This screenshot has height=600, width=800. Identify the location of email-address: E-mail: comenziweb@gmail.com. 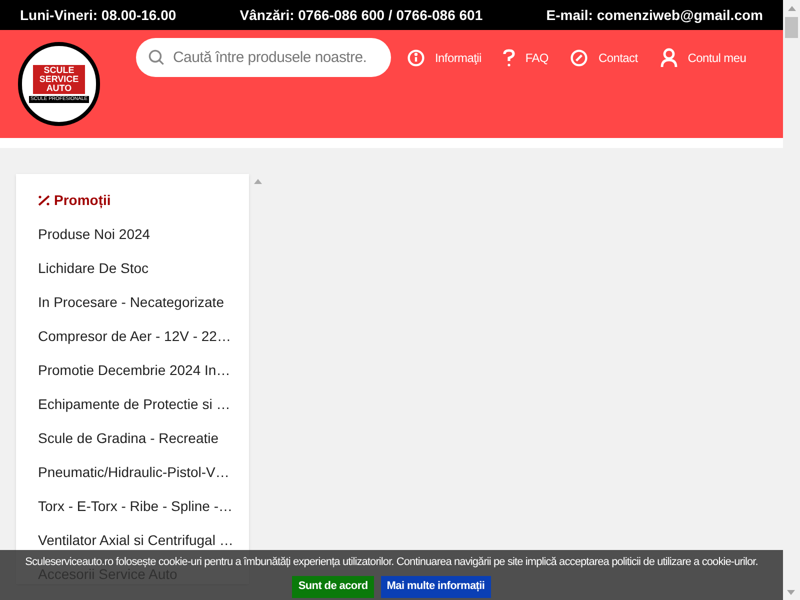
(654, 15).